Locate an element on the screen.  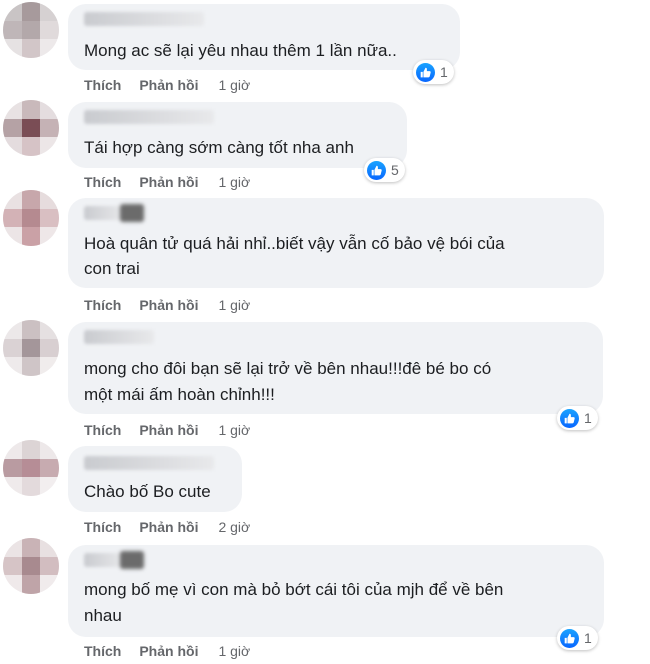
comment-bubble: Mong ac sẽ lại yêu nhau thêm 1 lần nữa.. is located at coordinates (264, 37).